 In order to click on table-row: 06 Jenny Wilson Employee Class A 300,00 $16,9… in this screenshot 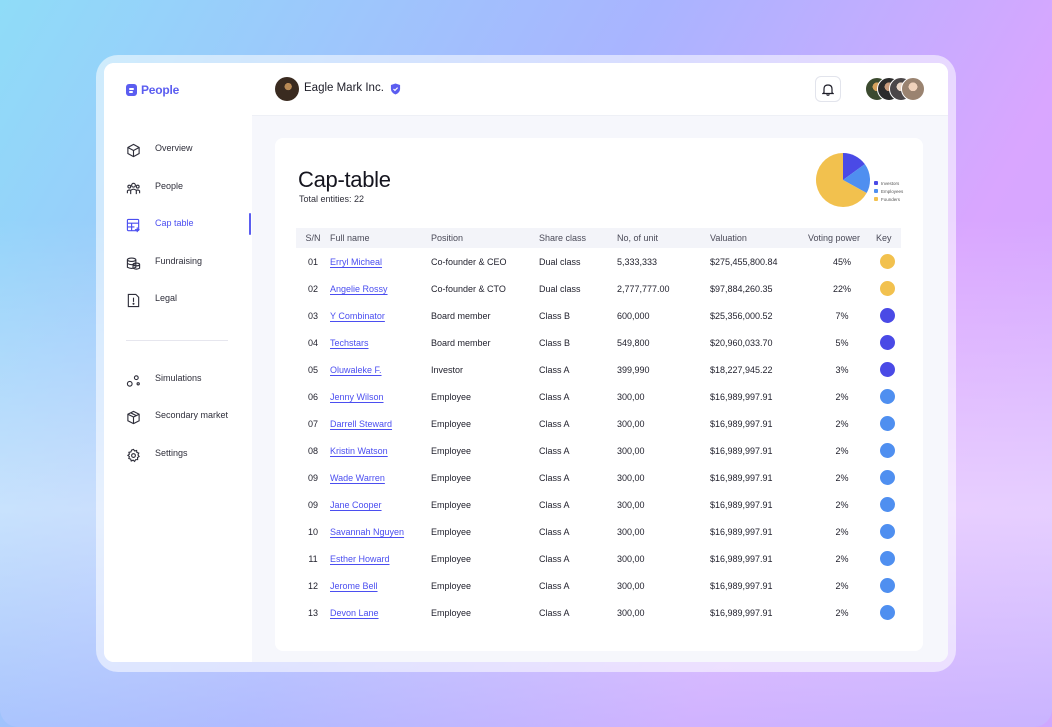, I will do `click(598, 396)`.